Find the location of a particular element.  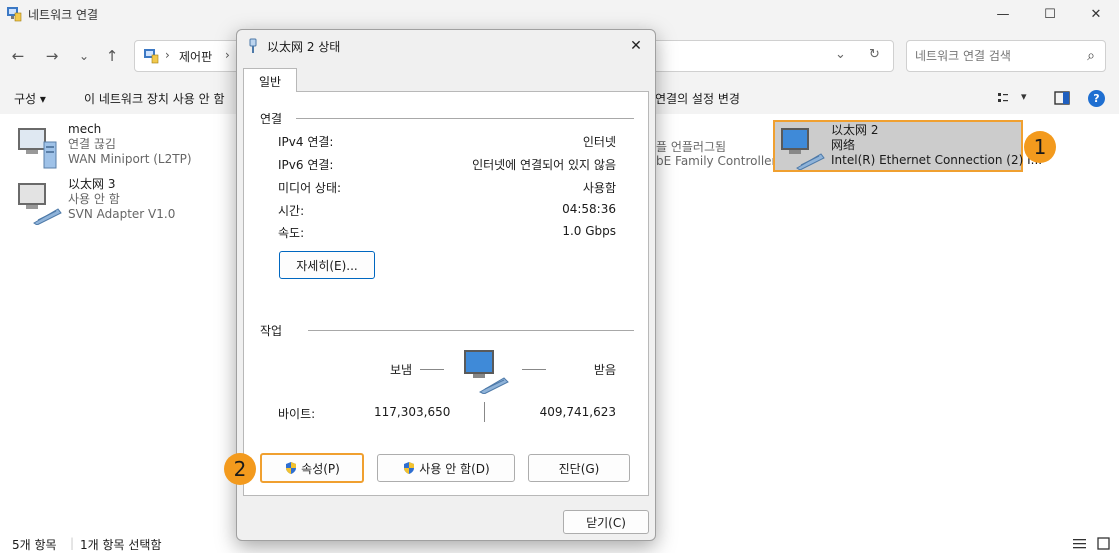

maximize-button: ☐ is located at coordinates (1050, 14).